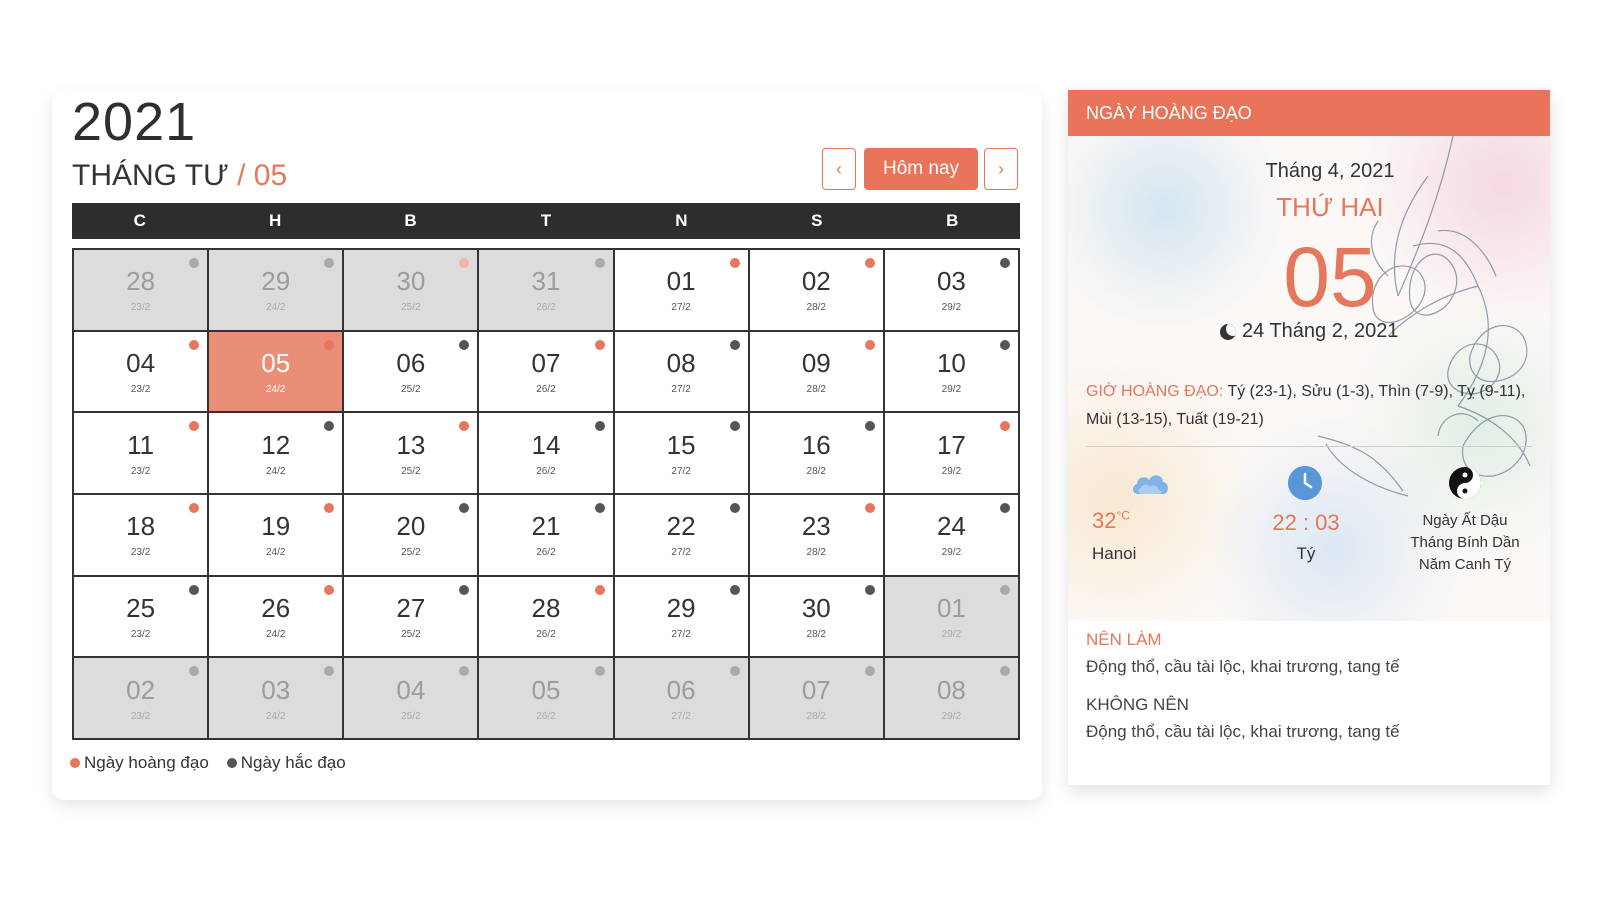  What do you see at coordinates (546, 471) in the screenshot?
I see `lunar-day: 26/2` at bounding box center [546, 471].